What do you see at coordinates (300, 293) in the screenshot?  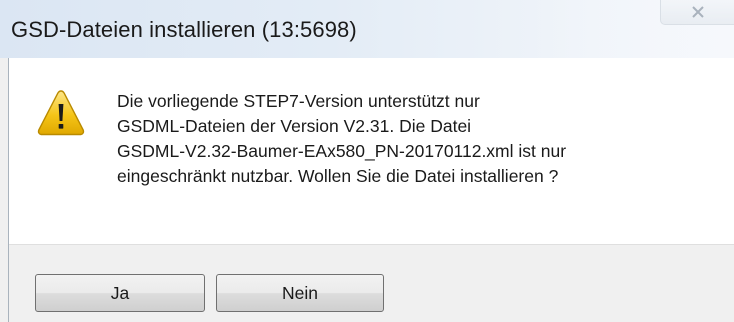 I see `no-button: Nein` at bounding box center [300, 293].